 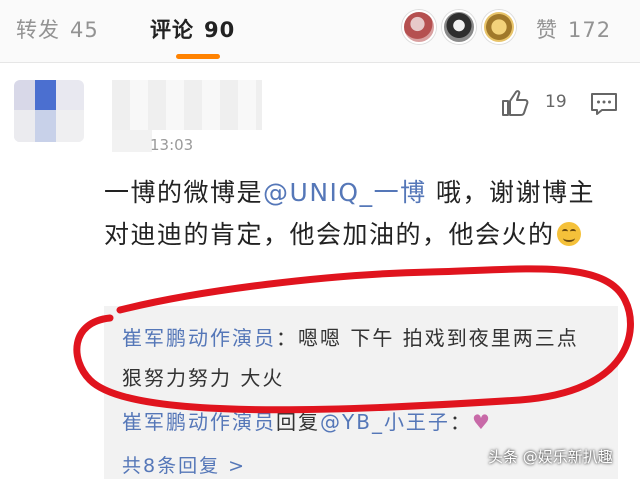 What do you see at coordinates (184, 192) in the screenshot?
I see `comment-text-start: 一博的微博是` at bounding box center [184, 192].